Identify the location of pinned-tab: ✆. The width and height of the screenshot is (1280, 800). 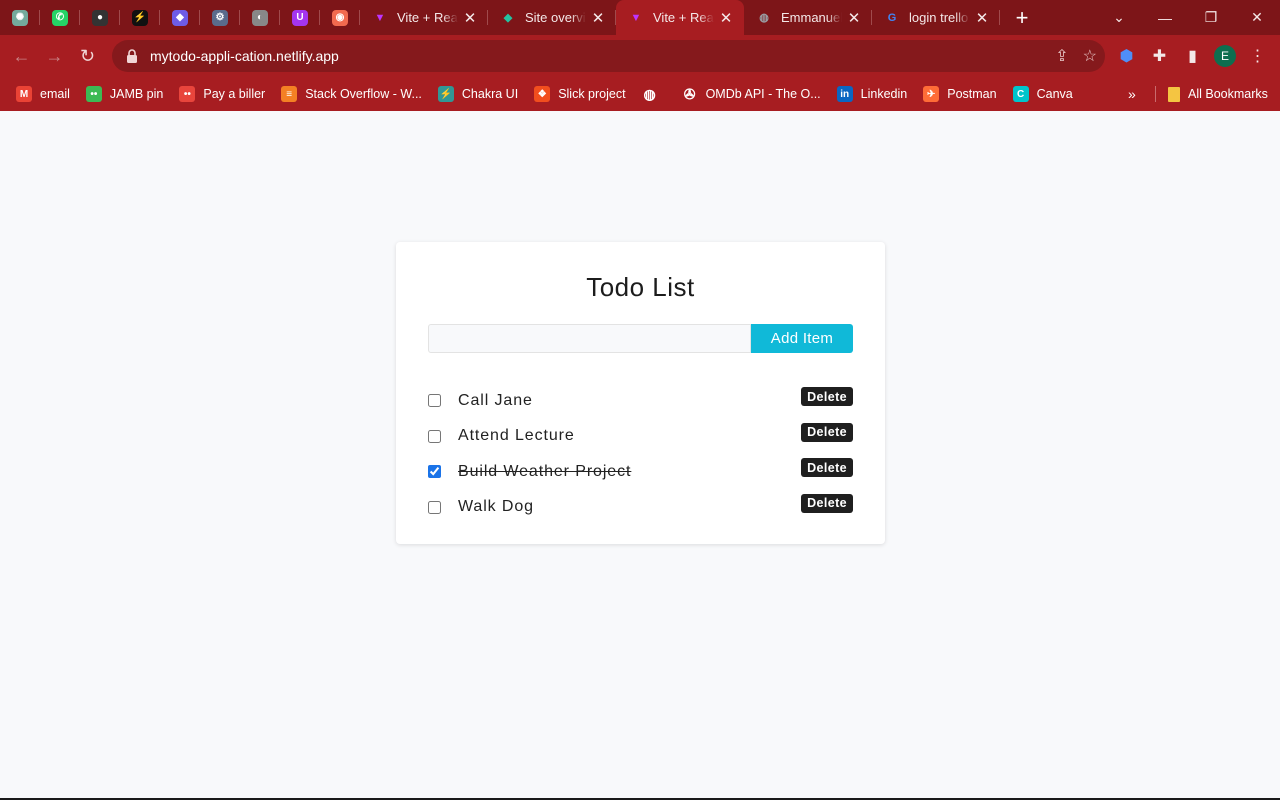
(60, 17).